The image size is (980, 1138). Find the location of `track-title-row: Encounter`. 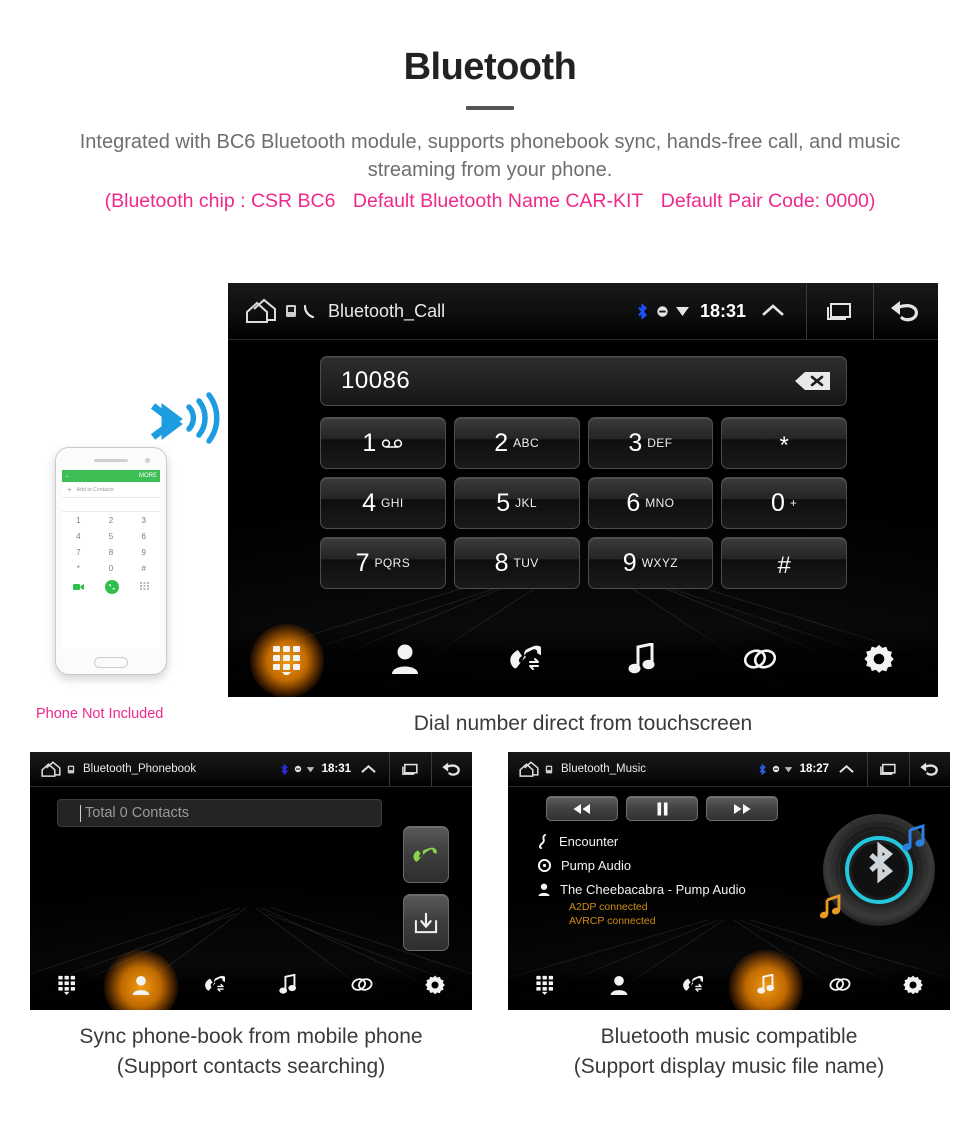

track-title-row: Encounter is located at coordinates (688, 841).